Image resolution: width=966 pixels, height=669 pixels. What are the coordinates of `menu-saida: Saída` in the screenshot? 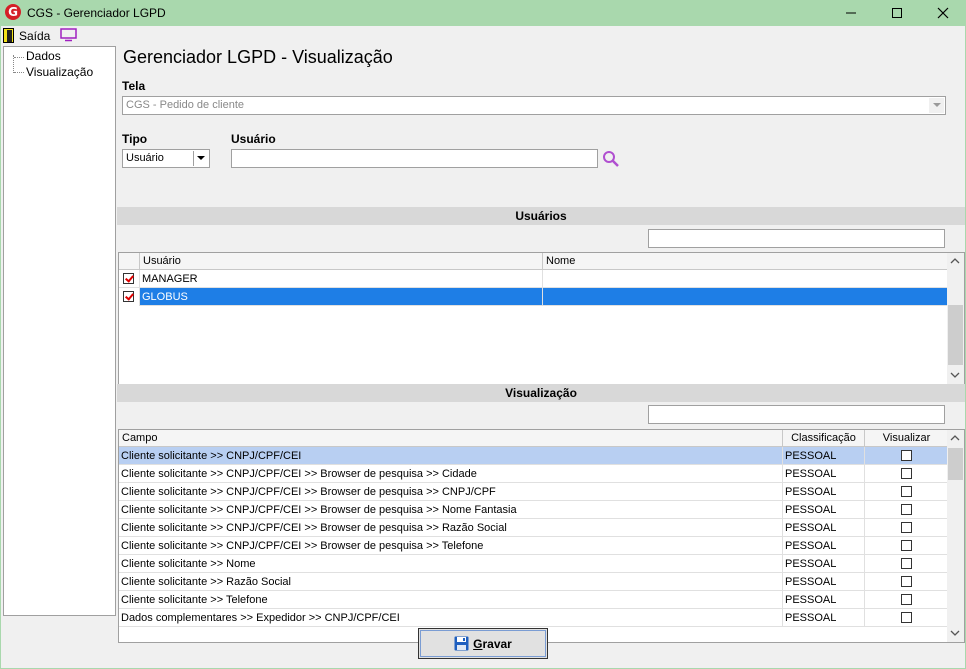 It's located at (26, 35).